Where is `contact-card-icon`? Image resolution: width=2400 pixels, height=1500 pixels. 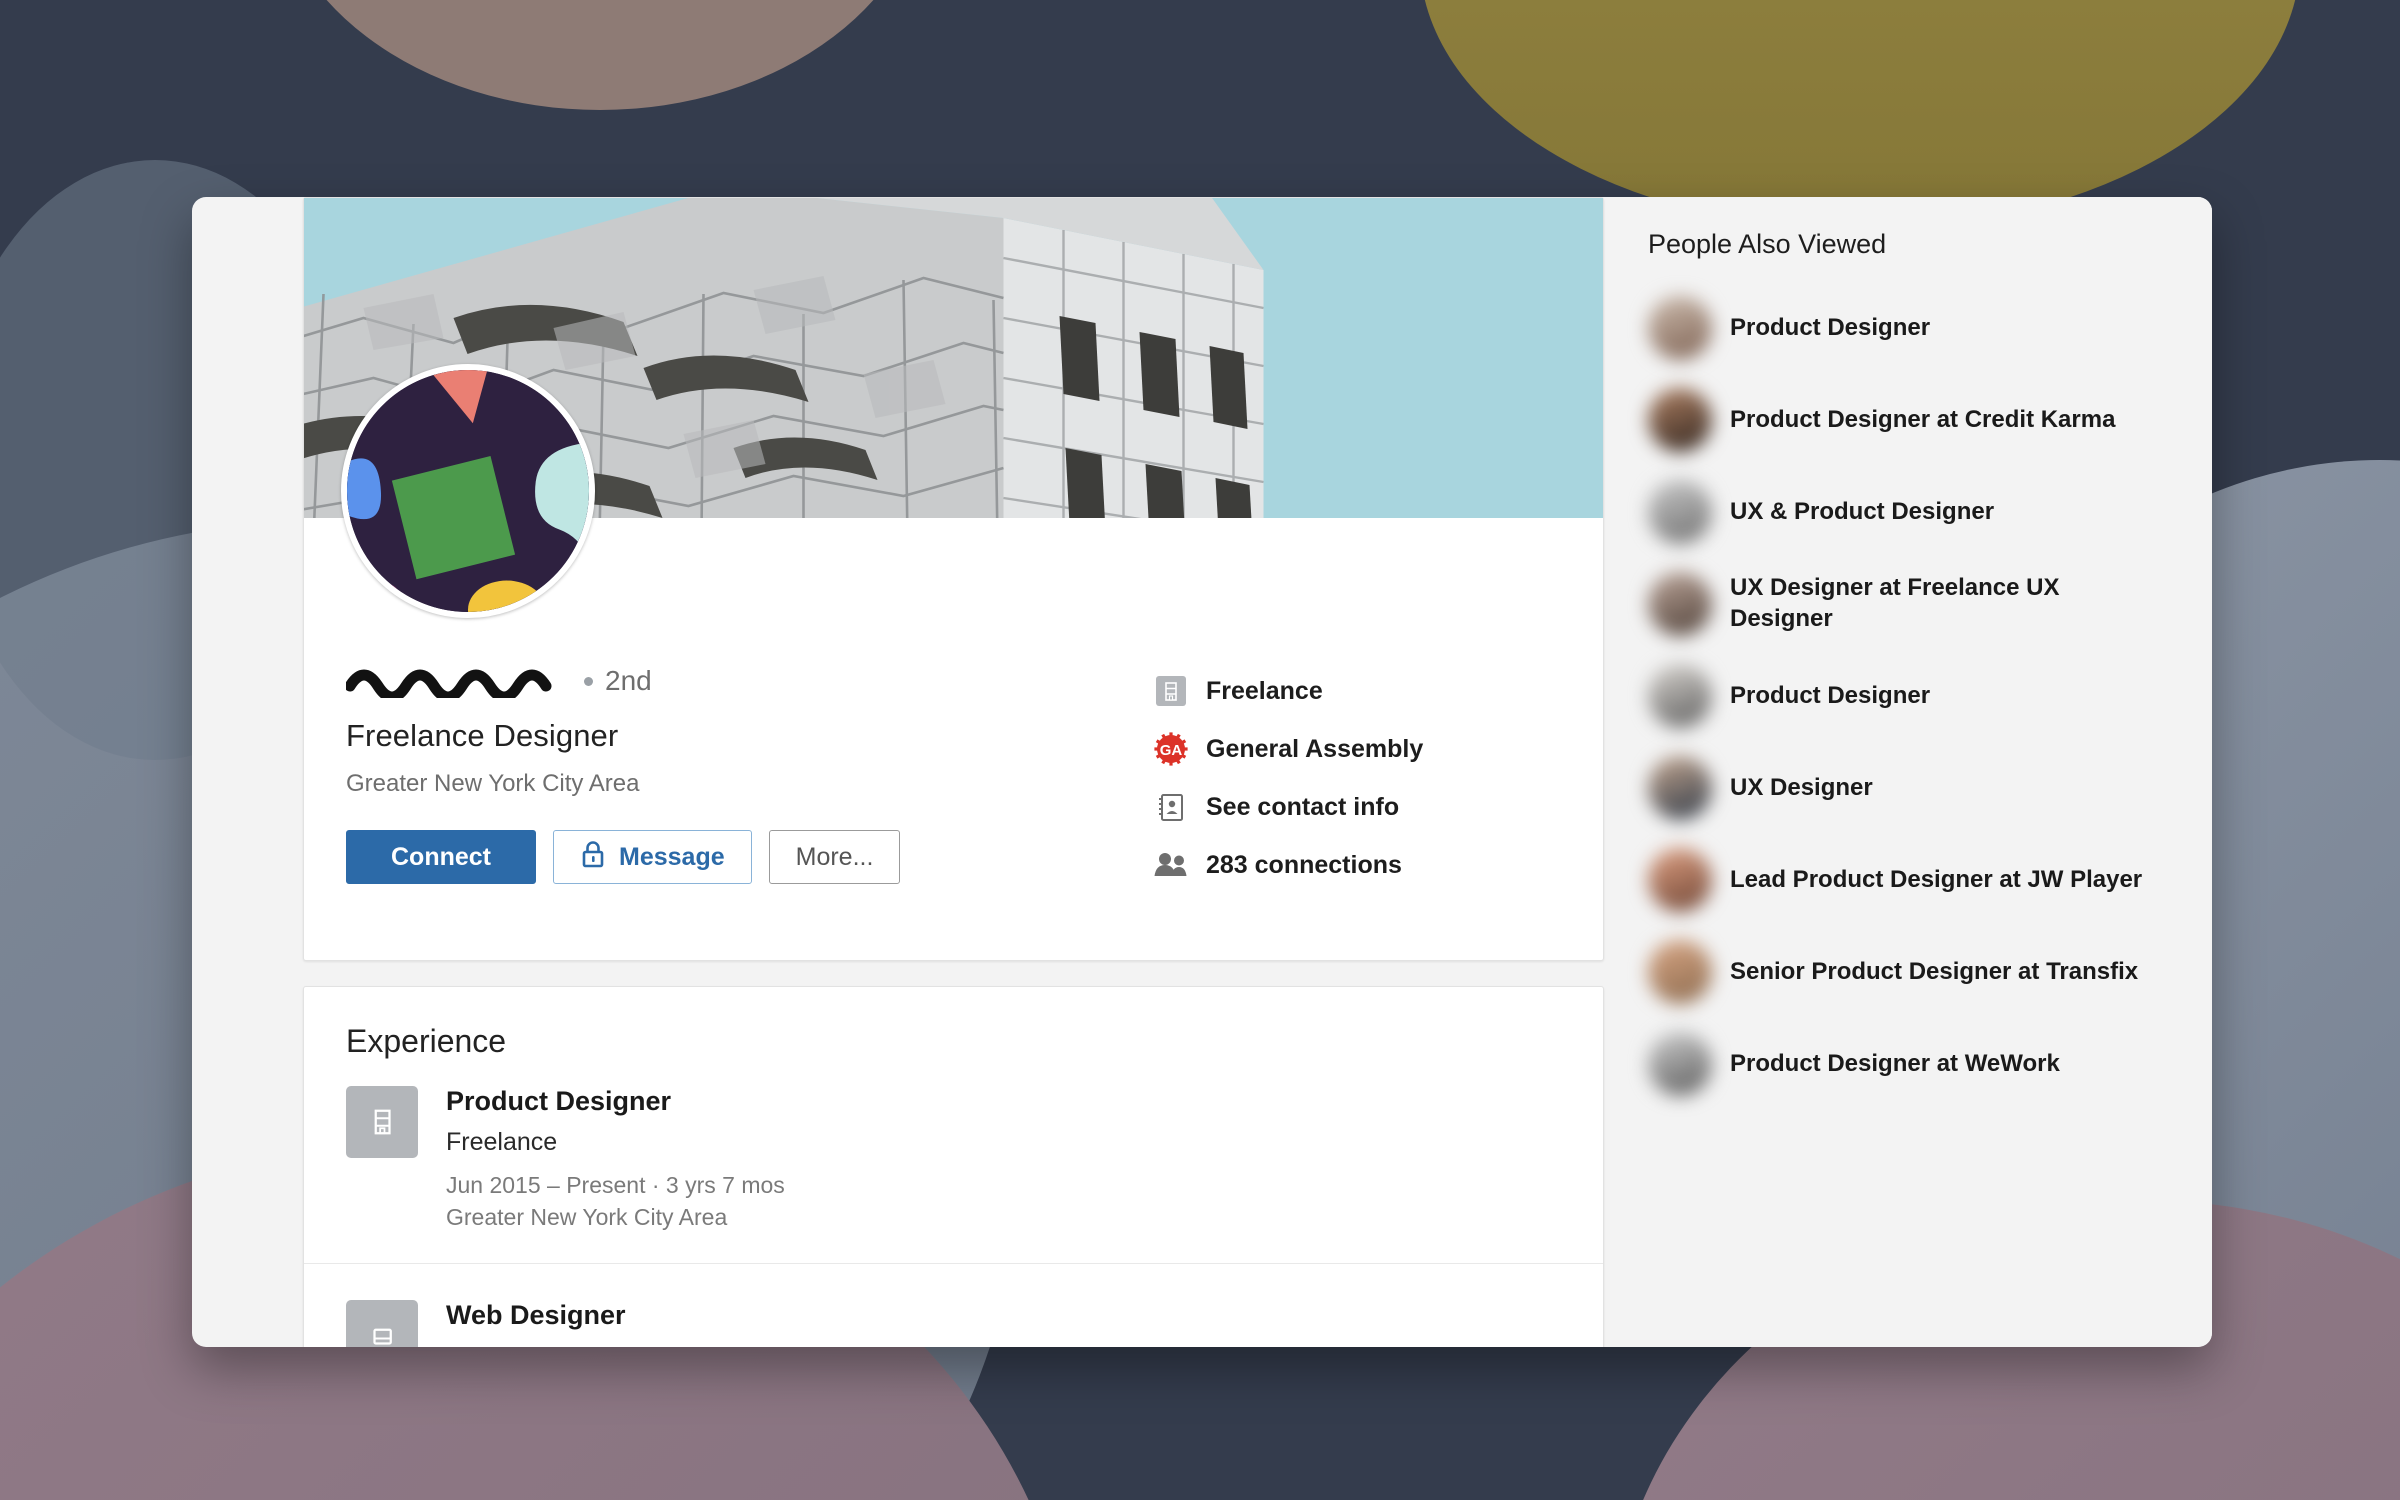 contact-card-icon is located at coordinates (1171, 807).